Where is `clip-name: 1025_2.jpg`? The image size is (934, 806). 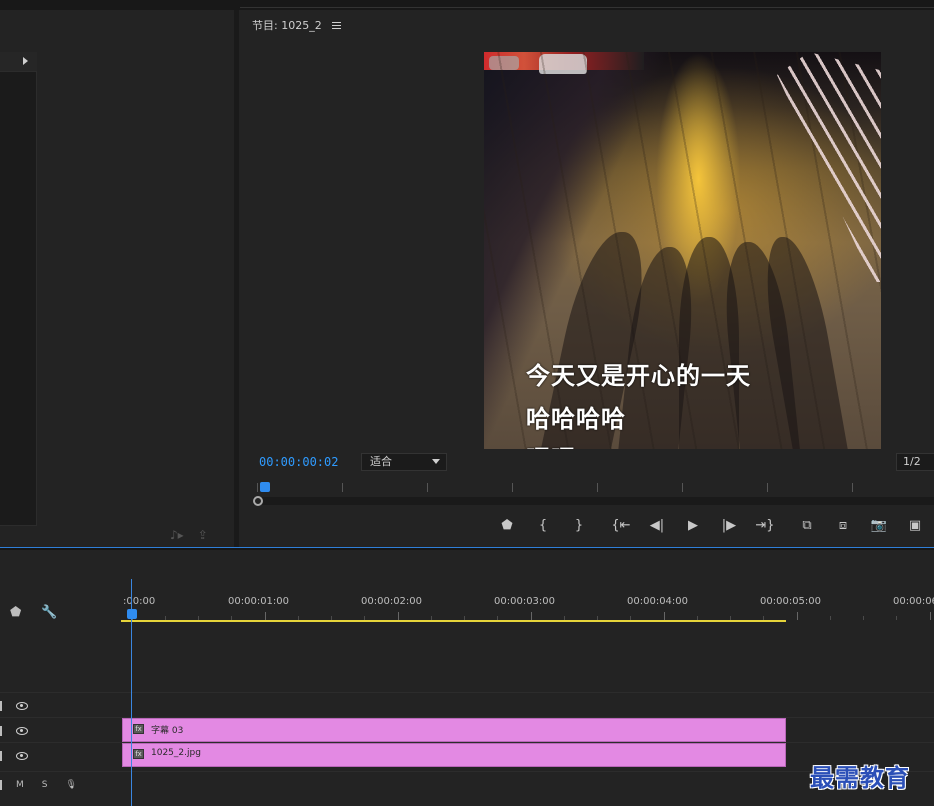 clip-name: 1025_2.jpg is located at coordinates (176, 753).